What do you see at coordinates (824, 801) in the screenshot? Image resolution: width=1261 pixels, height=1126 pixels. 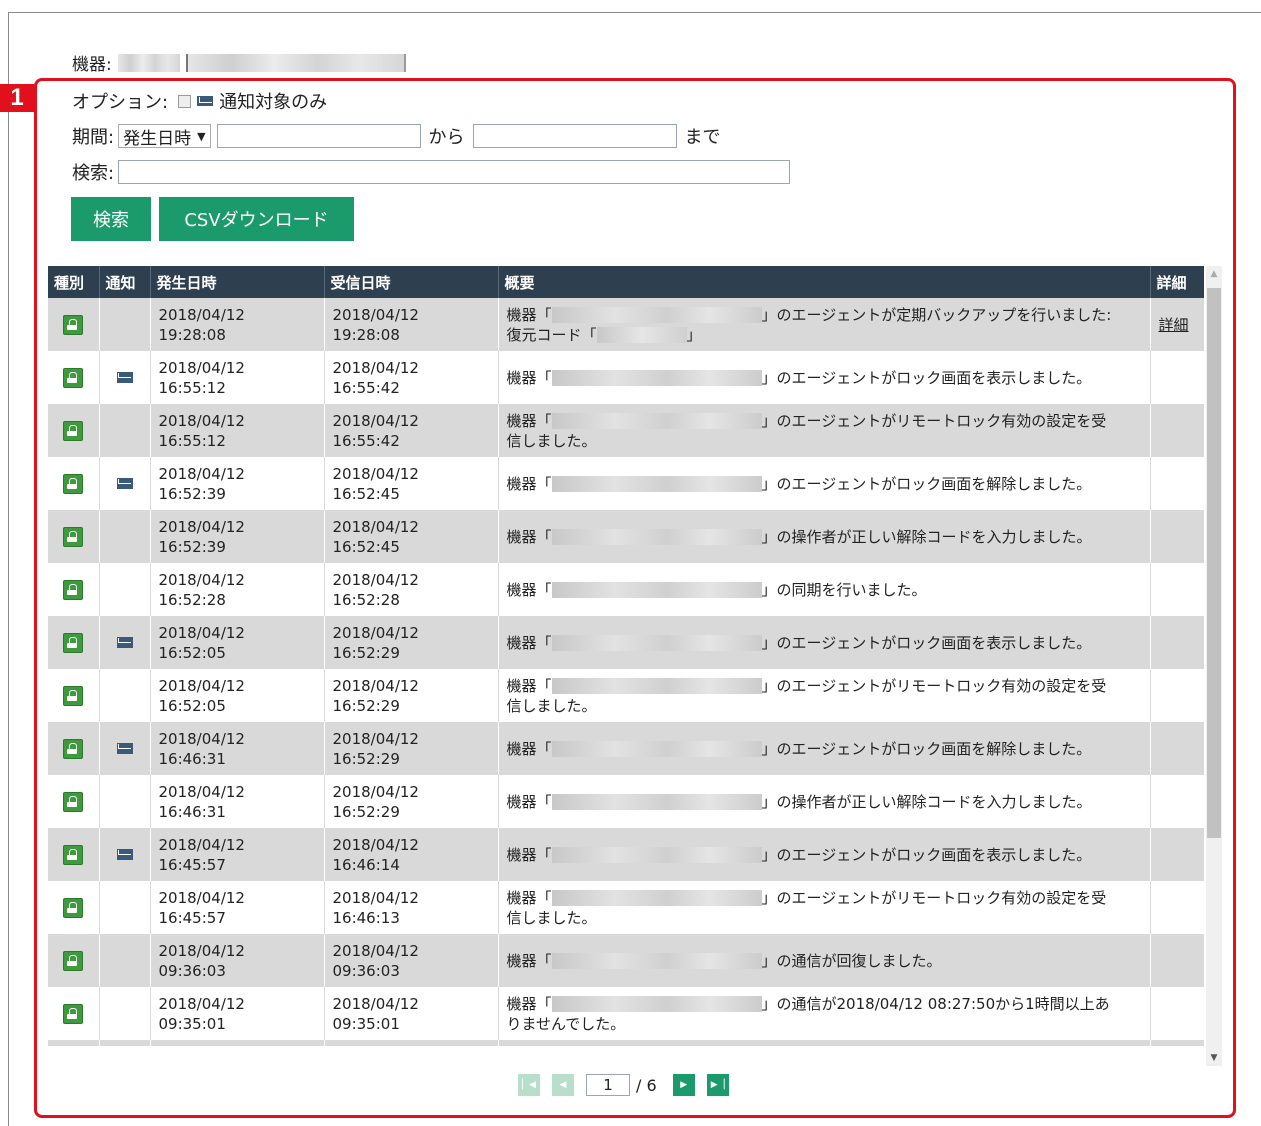 I see `summary-cell: 機器「 」の操作者が正しい解除コードを入力しました。` at bounding box center [824, 801].